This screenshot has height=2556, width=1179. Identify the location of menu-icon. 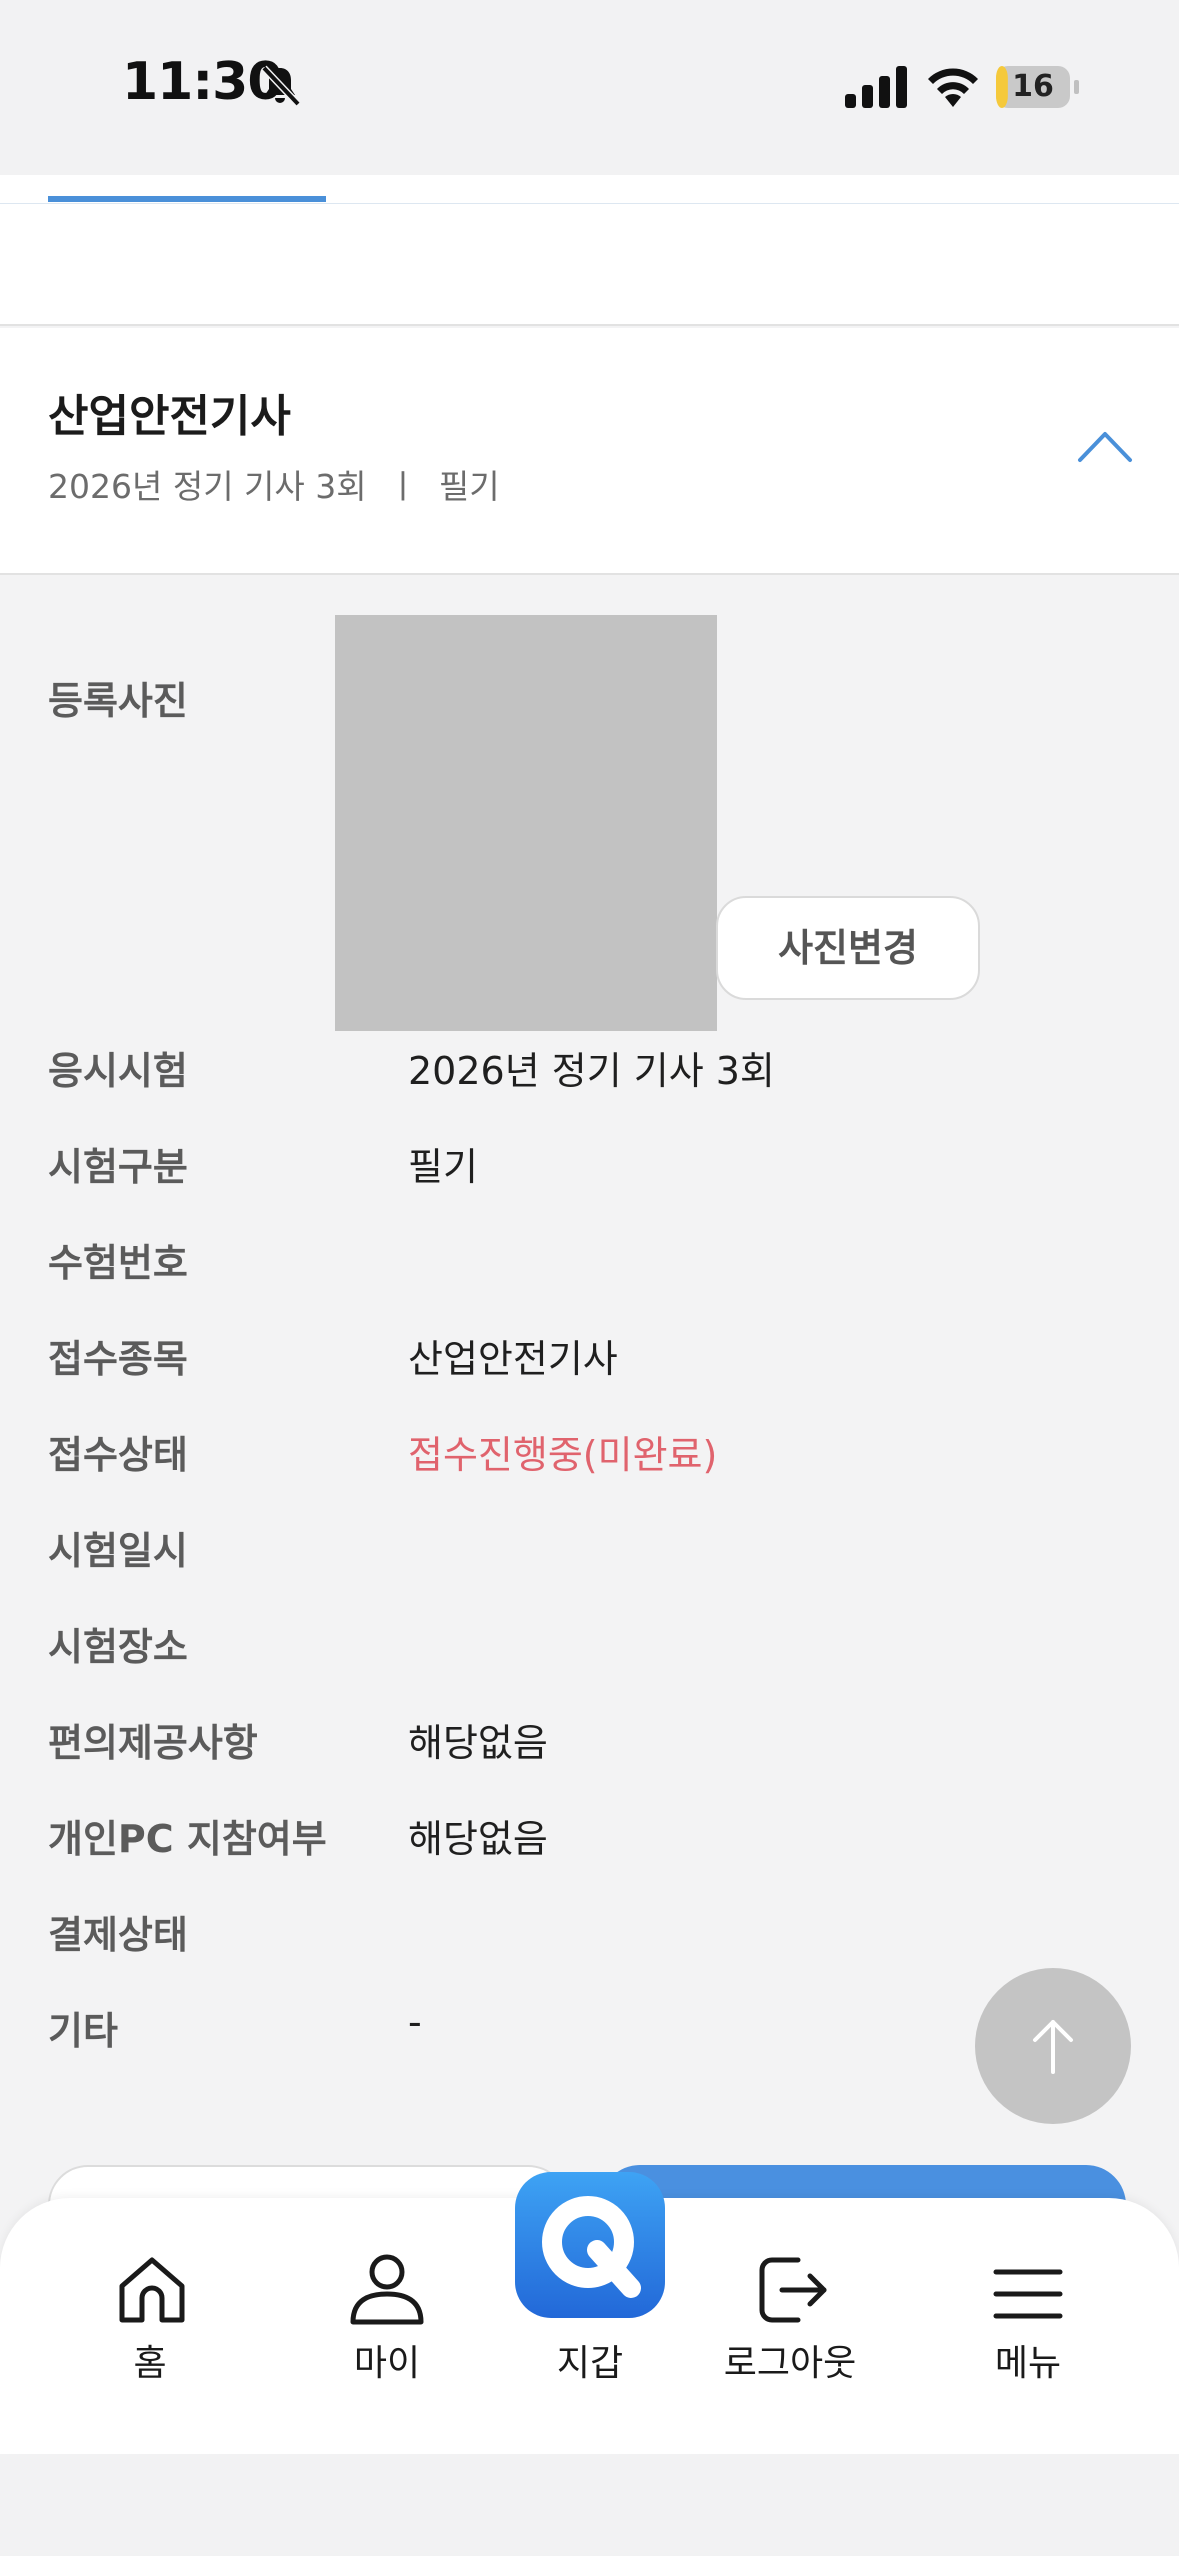
(1028, 2294).